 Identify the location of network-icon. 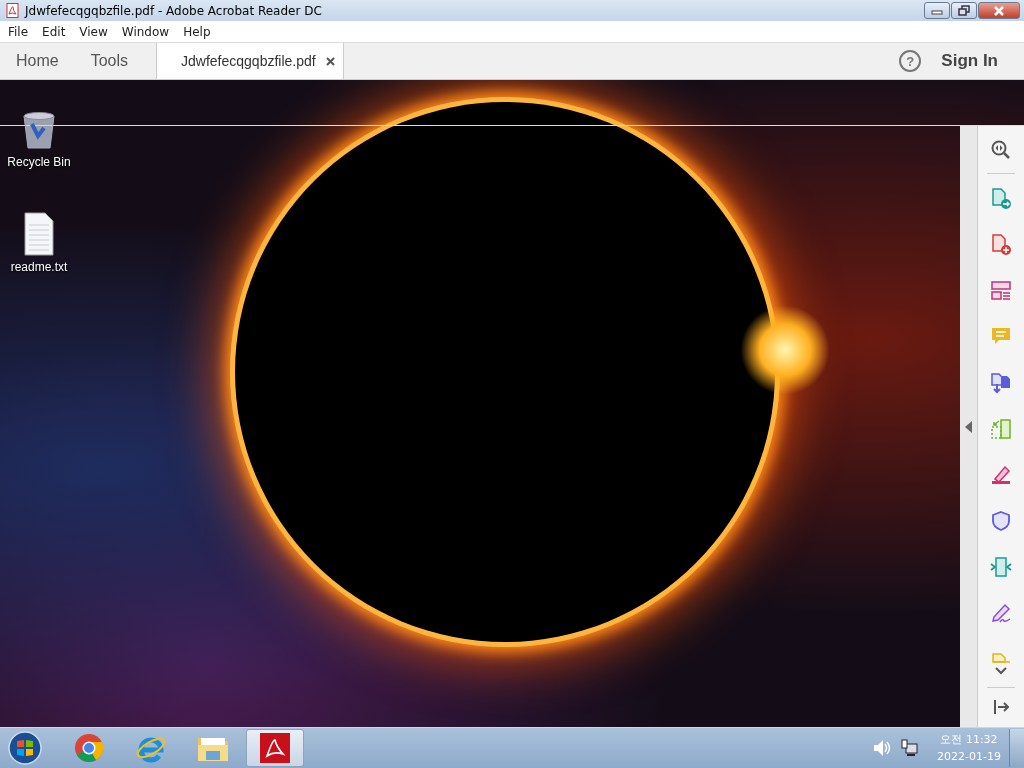
(910, 748).